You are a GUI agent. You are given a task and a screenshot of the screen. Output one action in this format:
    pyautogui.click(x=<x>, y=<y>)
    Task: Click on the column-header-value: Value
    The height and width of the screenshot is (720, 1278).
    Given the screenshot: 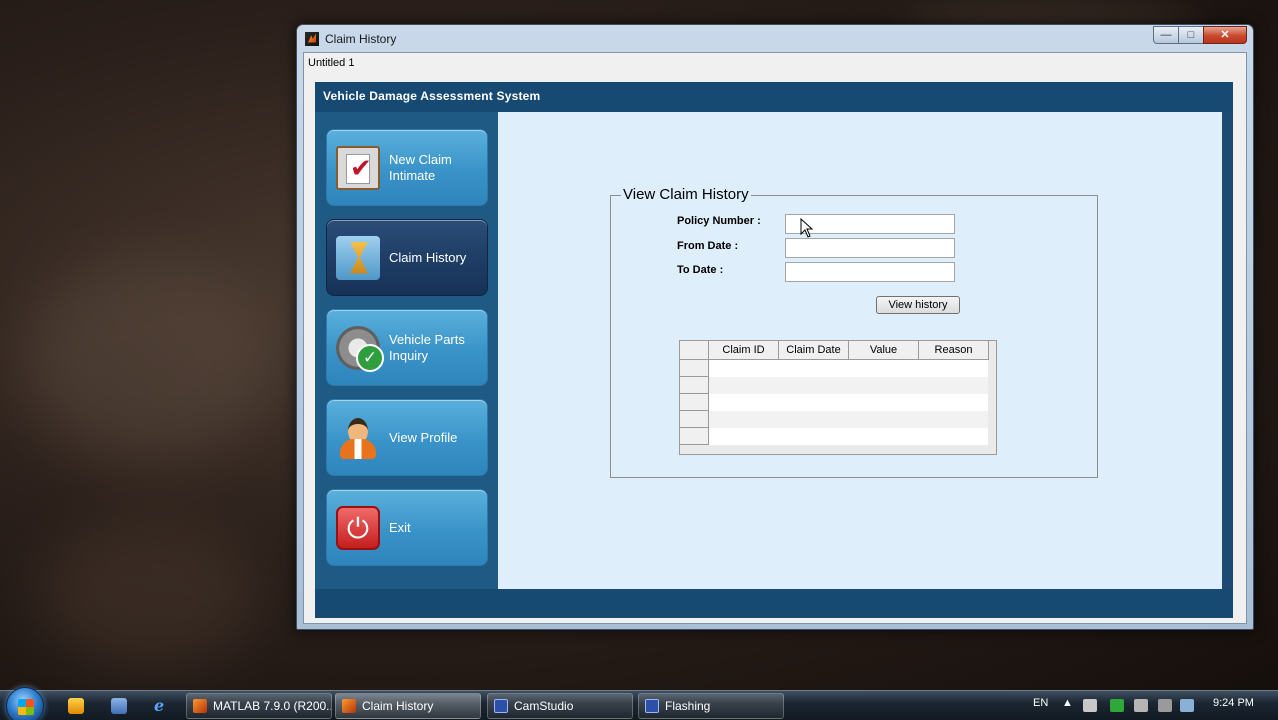 What is the action you would take?
    pyautogui.click(x=884, y=350)
    